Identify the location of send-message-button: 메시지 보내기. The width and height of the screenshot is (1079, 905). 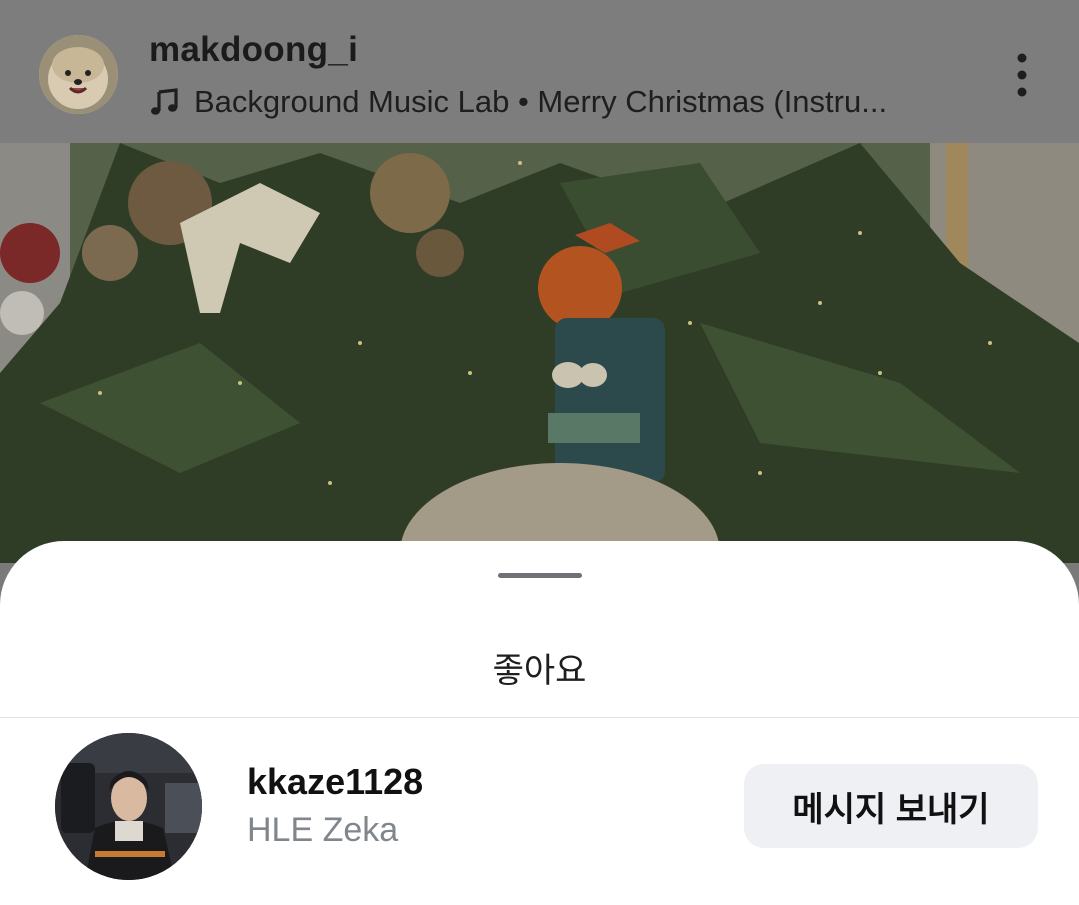
(891, 806).